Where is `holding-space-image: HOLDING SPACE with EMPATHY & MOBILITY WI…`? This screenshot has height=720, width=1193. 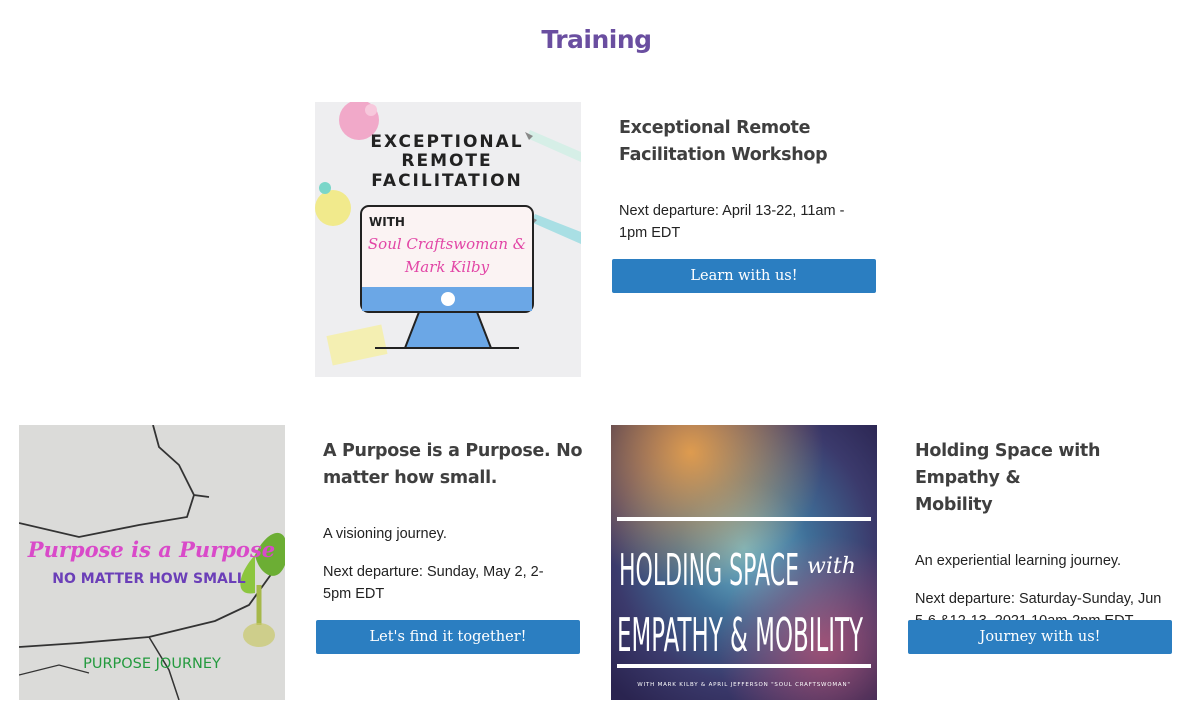
holding-space-image: HOLDING SPACE with EMPATHY & MOBILITY WI… is located at coordinates (744, 562).